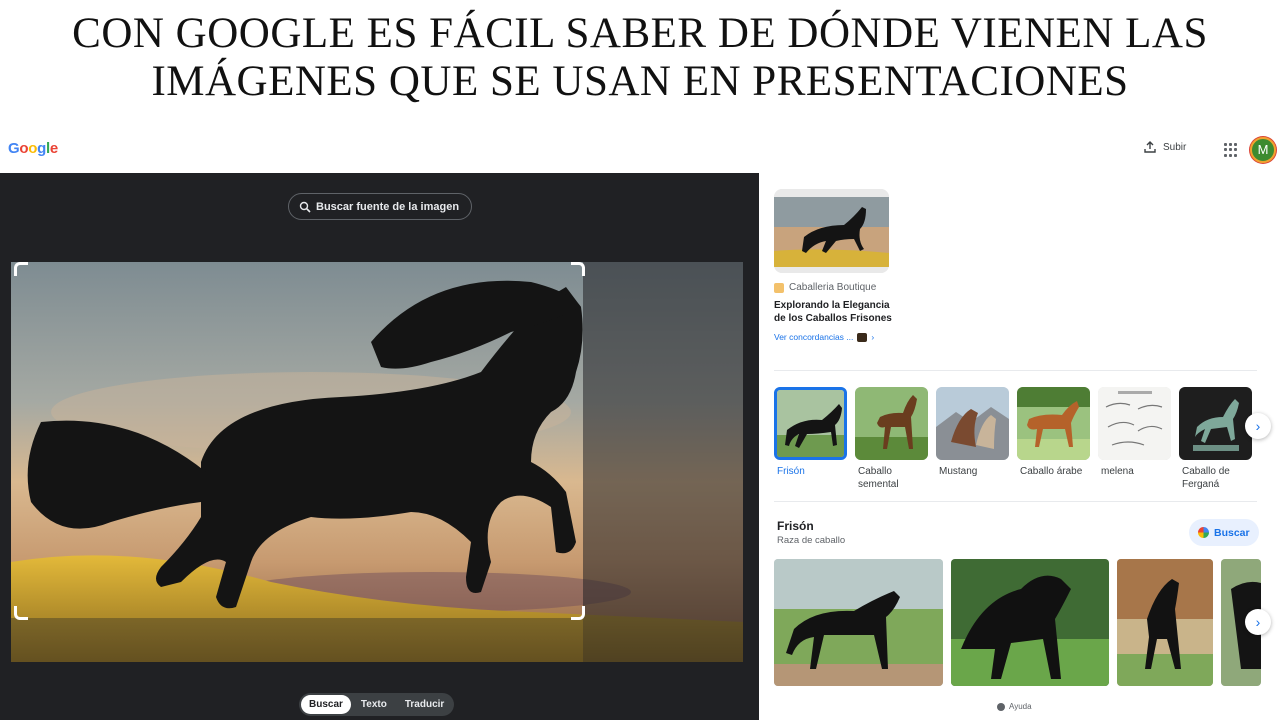  Describe the element at coordinates (424, 704) in the screenshot. I see `tab-traducir: Traducir` at that location.